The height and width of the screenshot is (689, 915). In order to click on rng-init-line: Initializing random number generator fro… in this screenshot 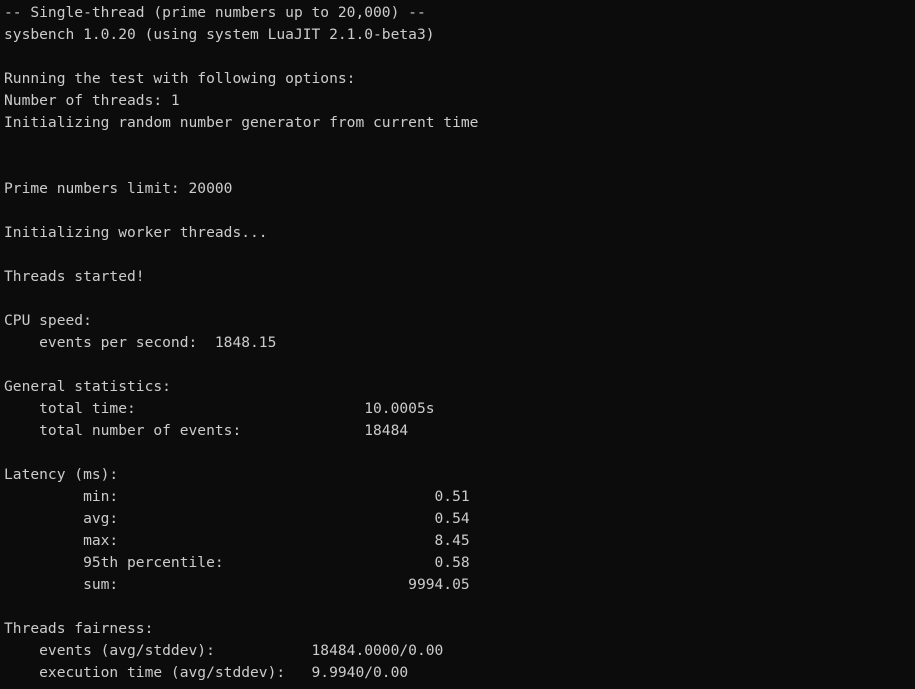, I will do `click(241, 122)`.